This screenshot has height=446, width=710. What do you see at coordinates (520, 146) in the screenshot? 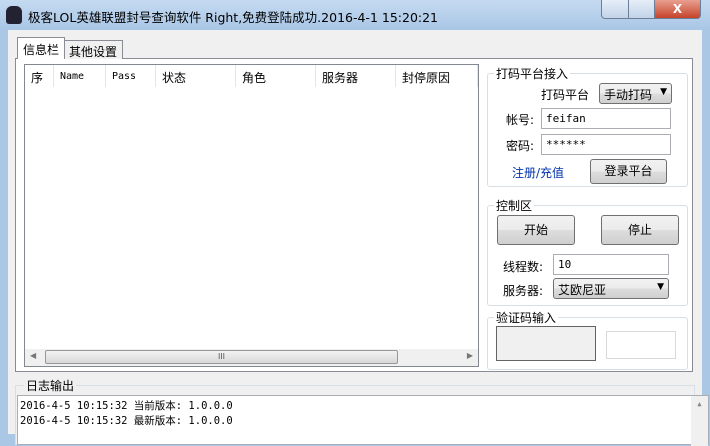
I see `password-label: 密码:` at bounding box center [520, 146].